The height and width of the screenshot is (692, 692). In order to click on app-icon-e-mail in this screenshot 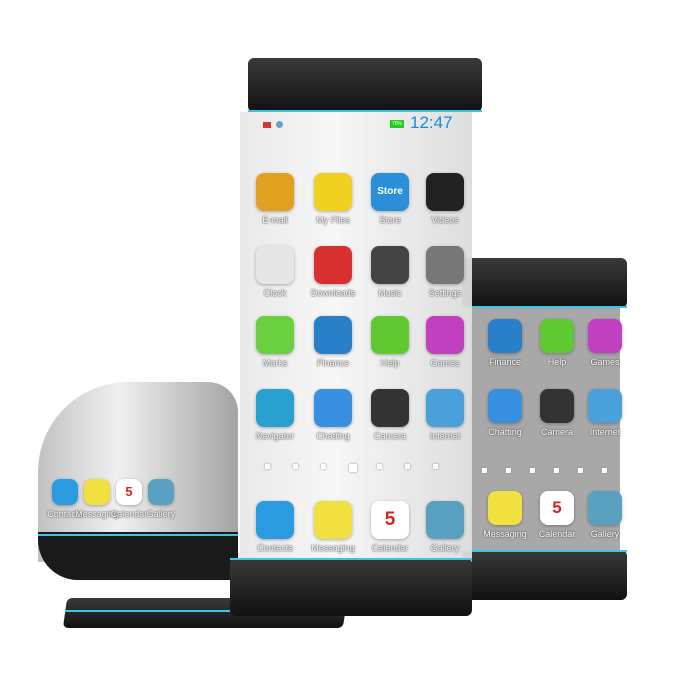, I will do `click(275, 192)`.